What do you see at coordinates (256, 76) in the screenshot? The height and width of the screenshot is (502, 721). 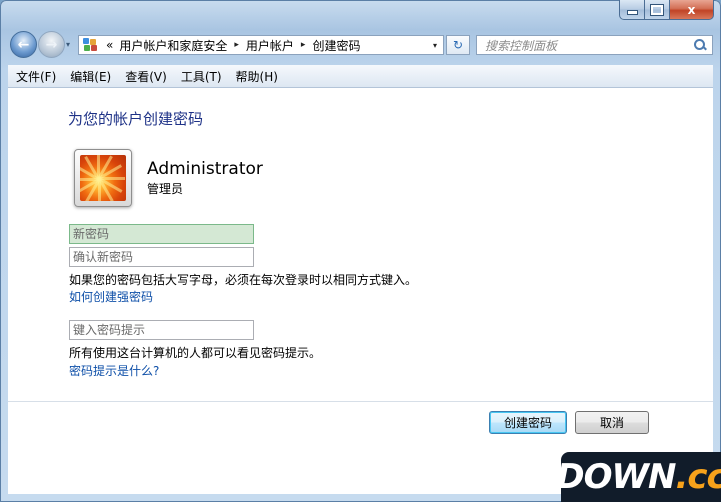 I see `menu-help: 帮助(H)` at bounding box center [256, 76].